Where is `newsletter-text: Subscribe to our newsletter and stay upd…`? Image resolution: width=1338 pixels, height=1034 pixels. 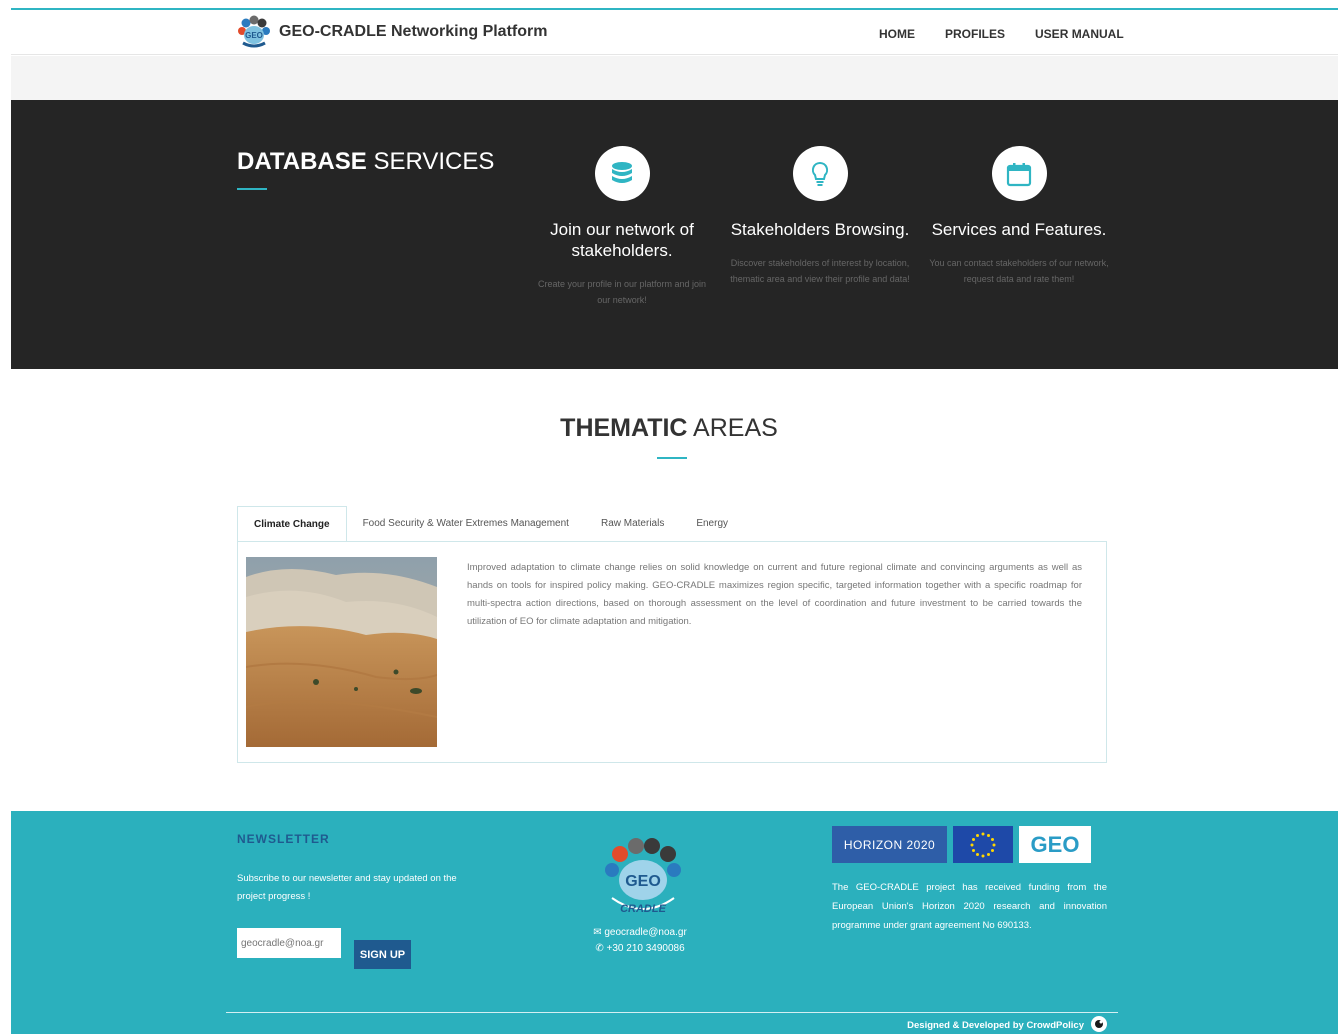
newsletter-text: Subscribe to our newsletter and stay upd… is located at coordinates (347, 887).